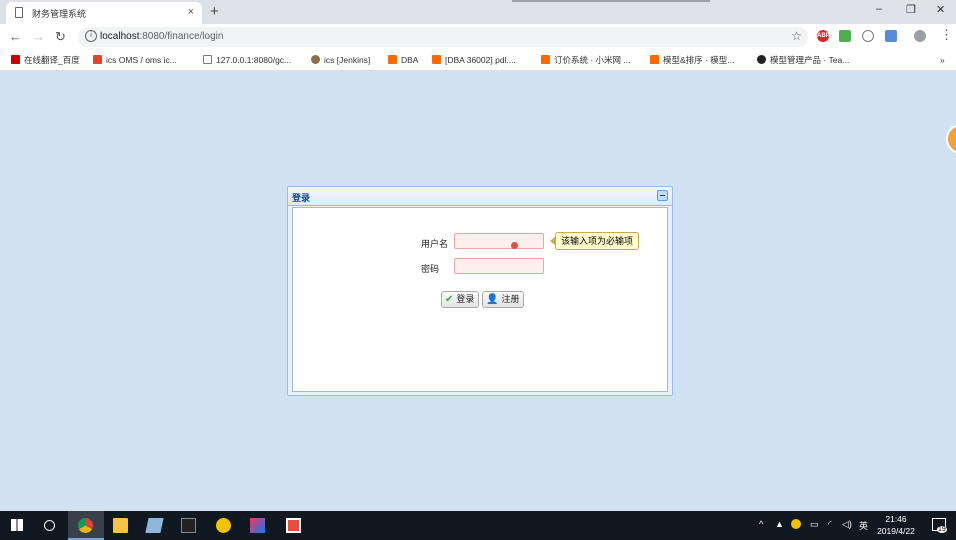  Describe the element at coordinates (15, 36) in the screenshot. I see `back-icon: ←` at that location.